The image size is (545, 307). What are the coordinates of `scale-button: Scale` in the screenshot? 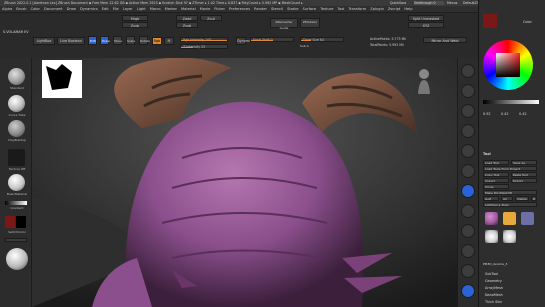 It's located at (130, 40).